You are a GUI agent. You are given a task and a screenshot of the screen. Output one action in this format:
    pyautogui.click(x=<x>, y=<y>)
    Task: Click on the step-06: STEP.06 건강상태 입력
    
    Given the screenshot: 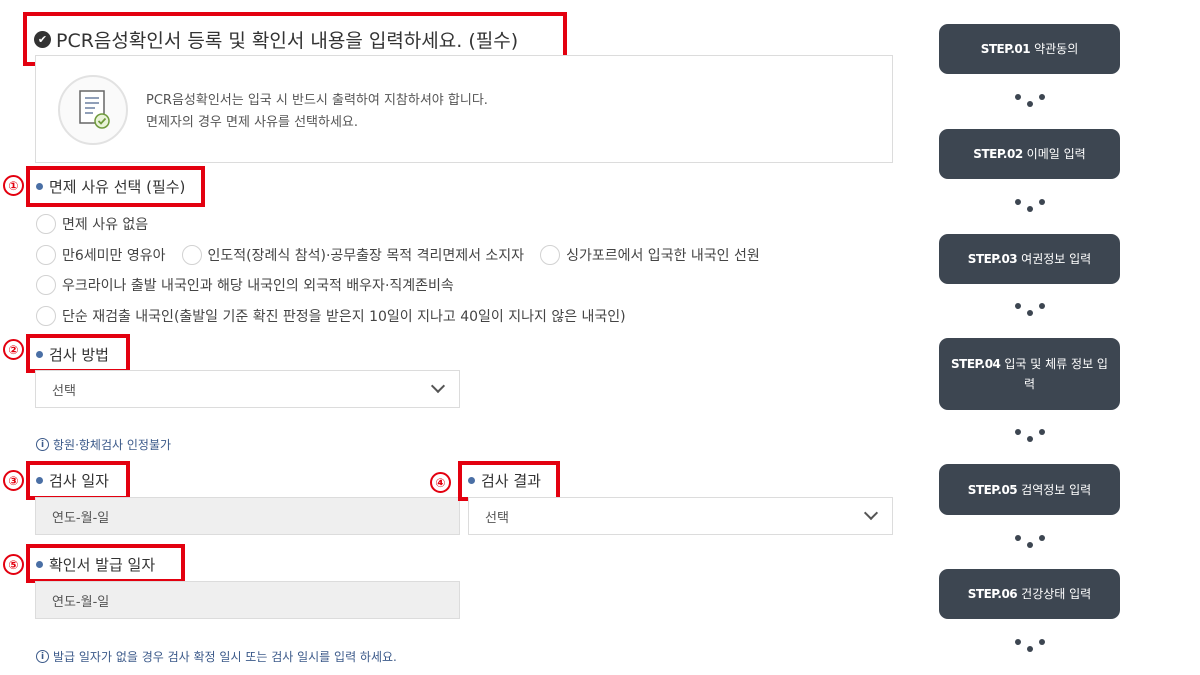 What is the action you would take?
    pyautogui.click(x=1029, y=594)
    